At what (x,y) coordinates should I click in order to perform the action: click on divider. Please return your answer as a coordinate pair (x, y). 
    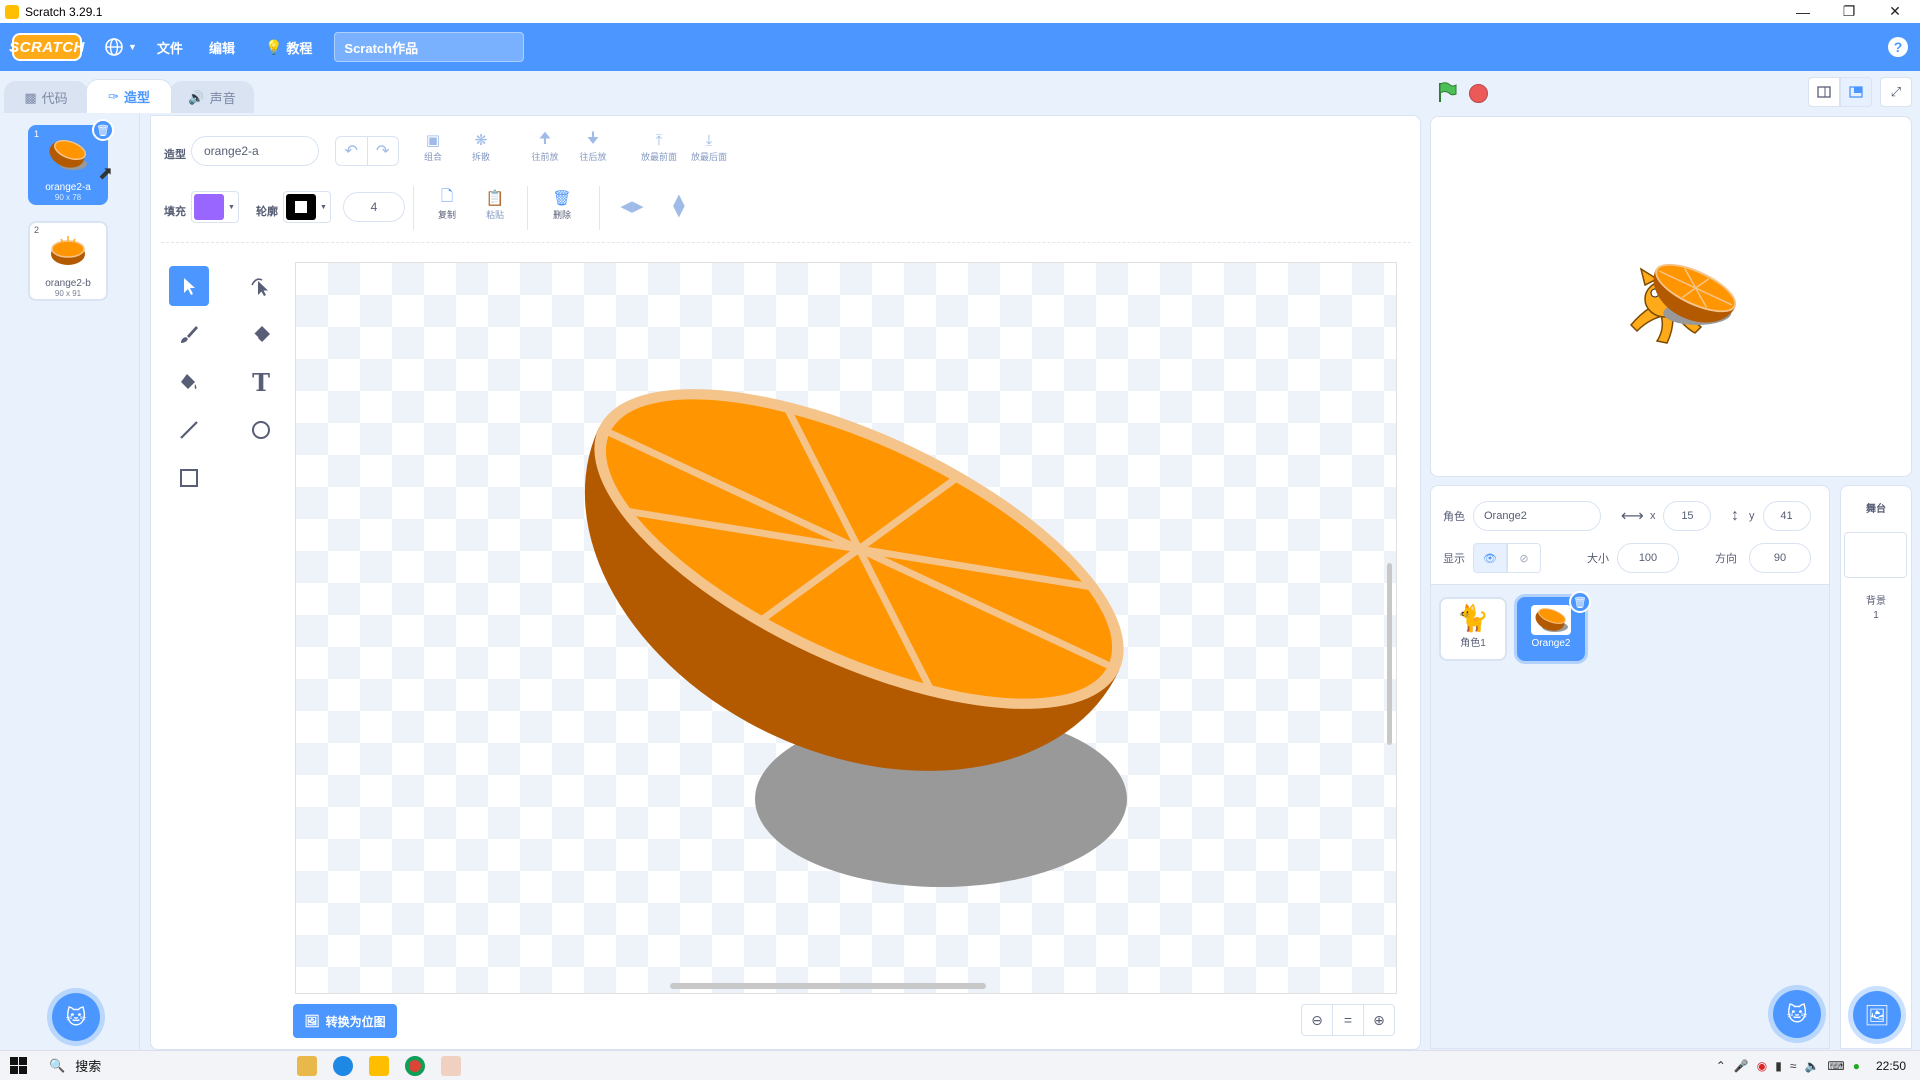
    Looking at the image, I should click on (527, 208).